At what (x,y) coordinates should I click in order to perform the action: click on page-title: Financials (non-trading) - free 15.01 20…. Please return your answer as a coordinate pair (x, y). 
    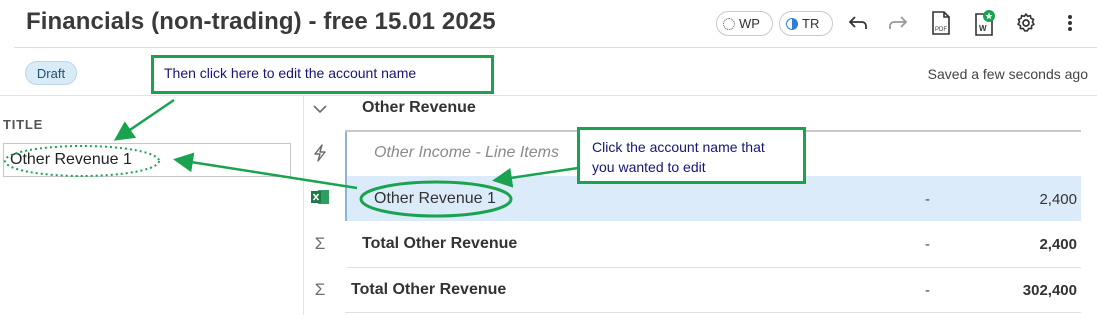
    Looking at the image, I should click on (261, 21).